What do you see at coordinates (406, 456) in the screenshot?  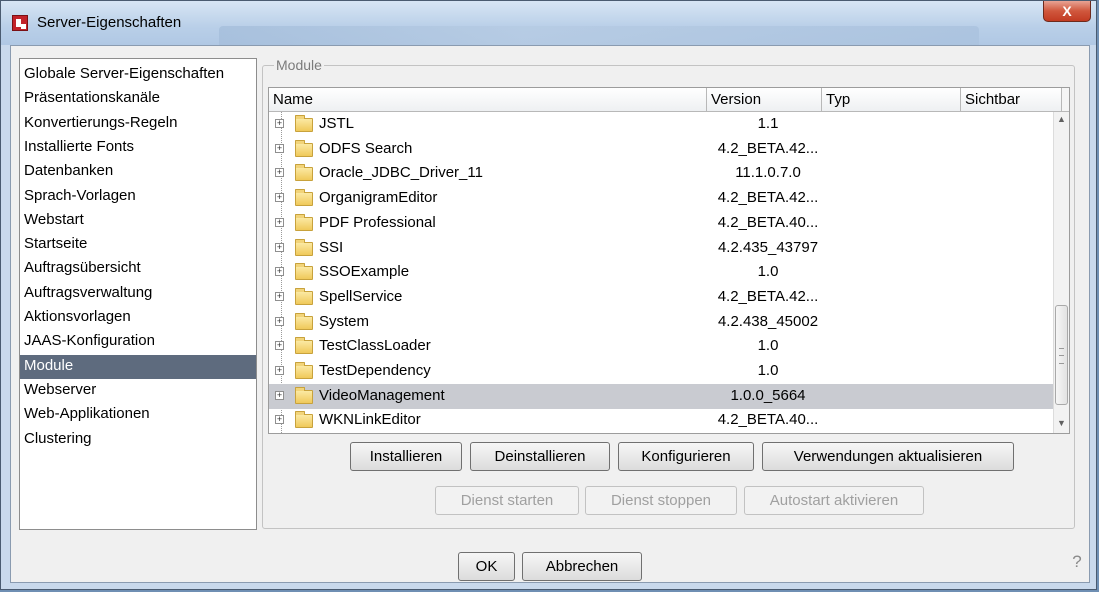 I see `install-button: Installieren` at bounding box center [406, 456].